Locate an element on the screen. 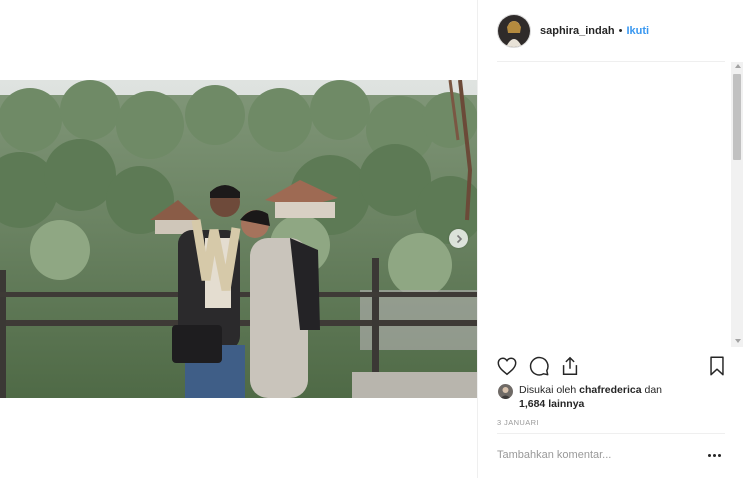 Image resolution: width=745 pixels, height=478 pixels. more-options-icon is located at coordinates (717, 455).